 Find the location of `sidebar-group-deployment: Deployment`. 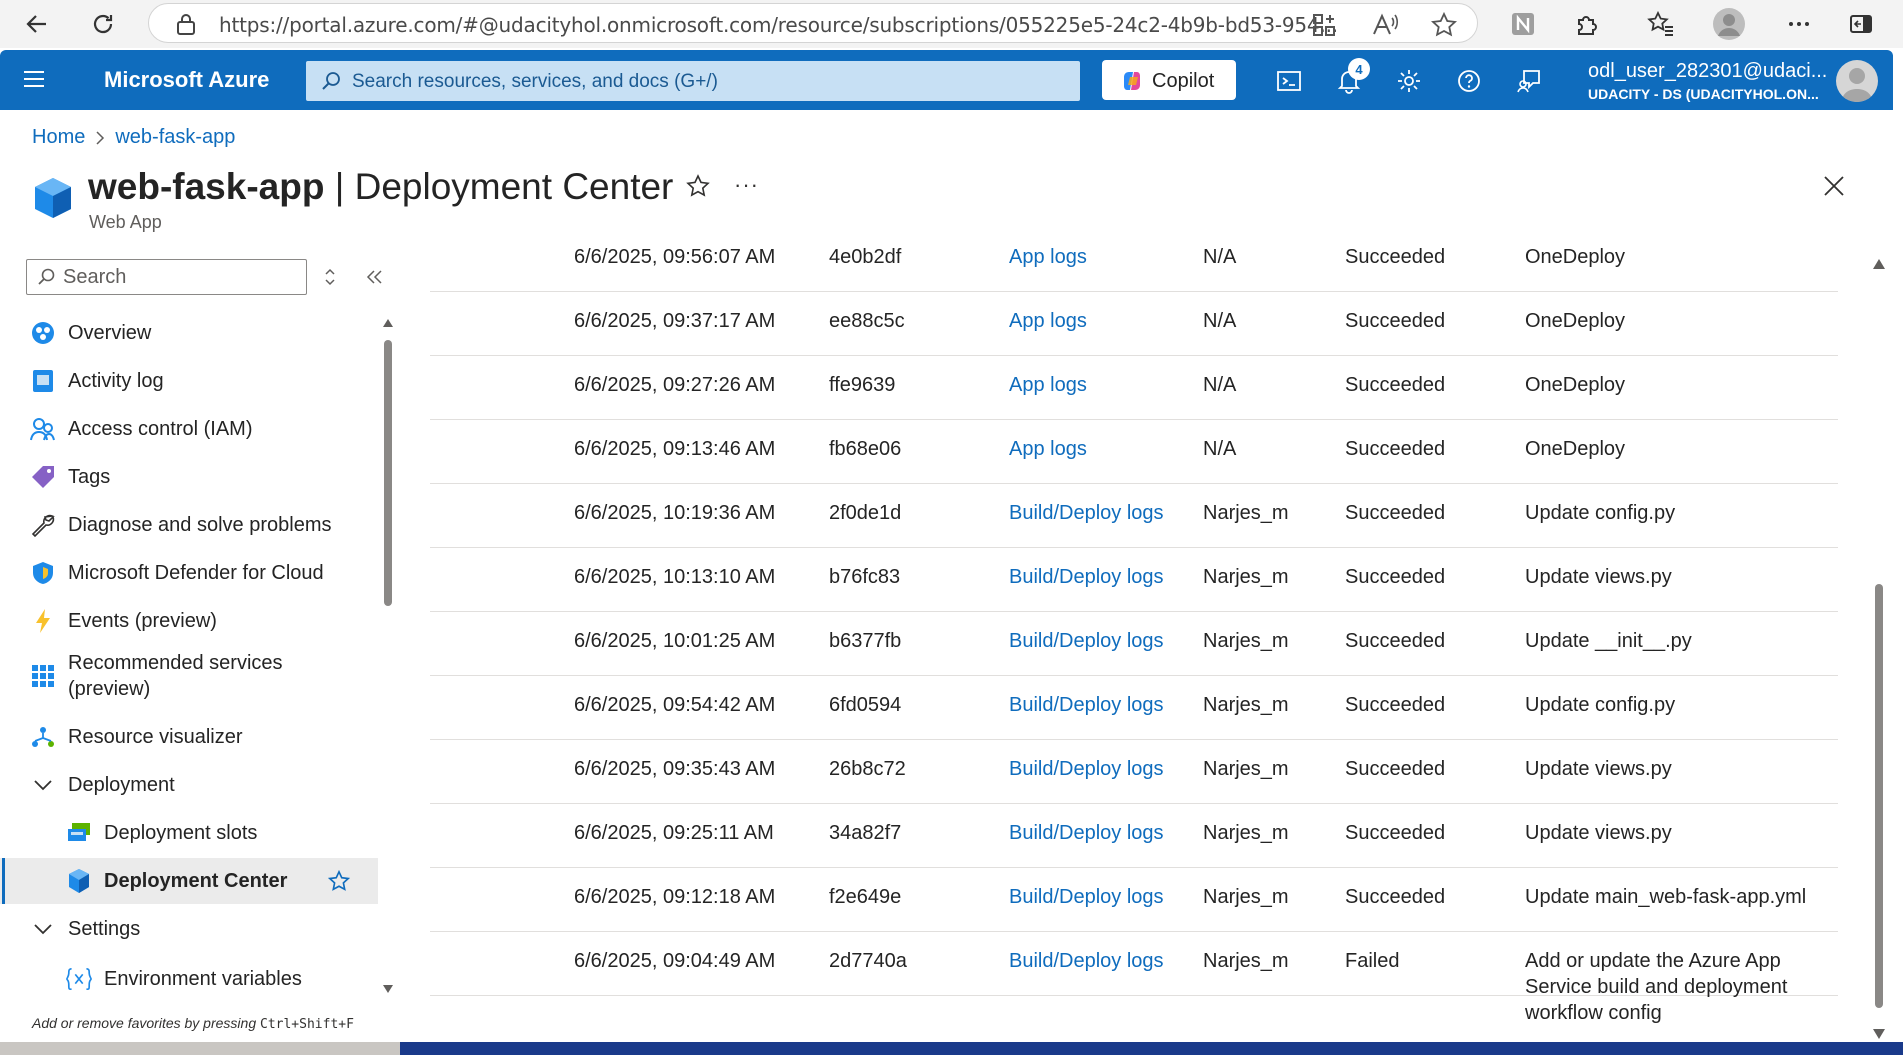

sidebar-group-deployment: Deployment is located at coordinates (189, 785).